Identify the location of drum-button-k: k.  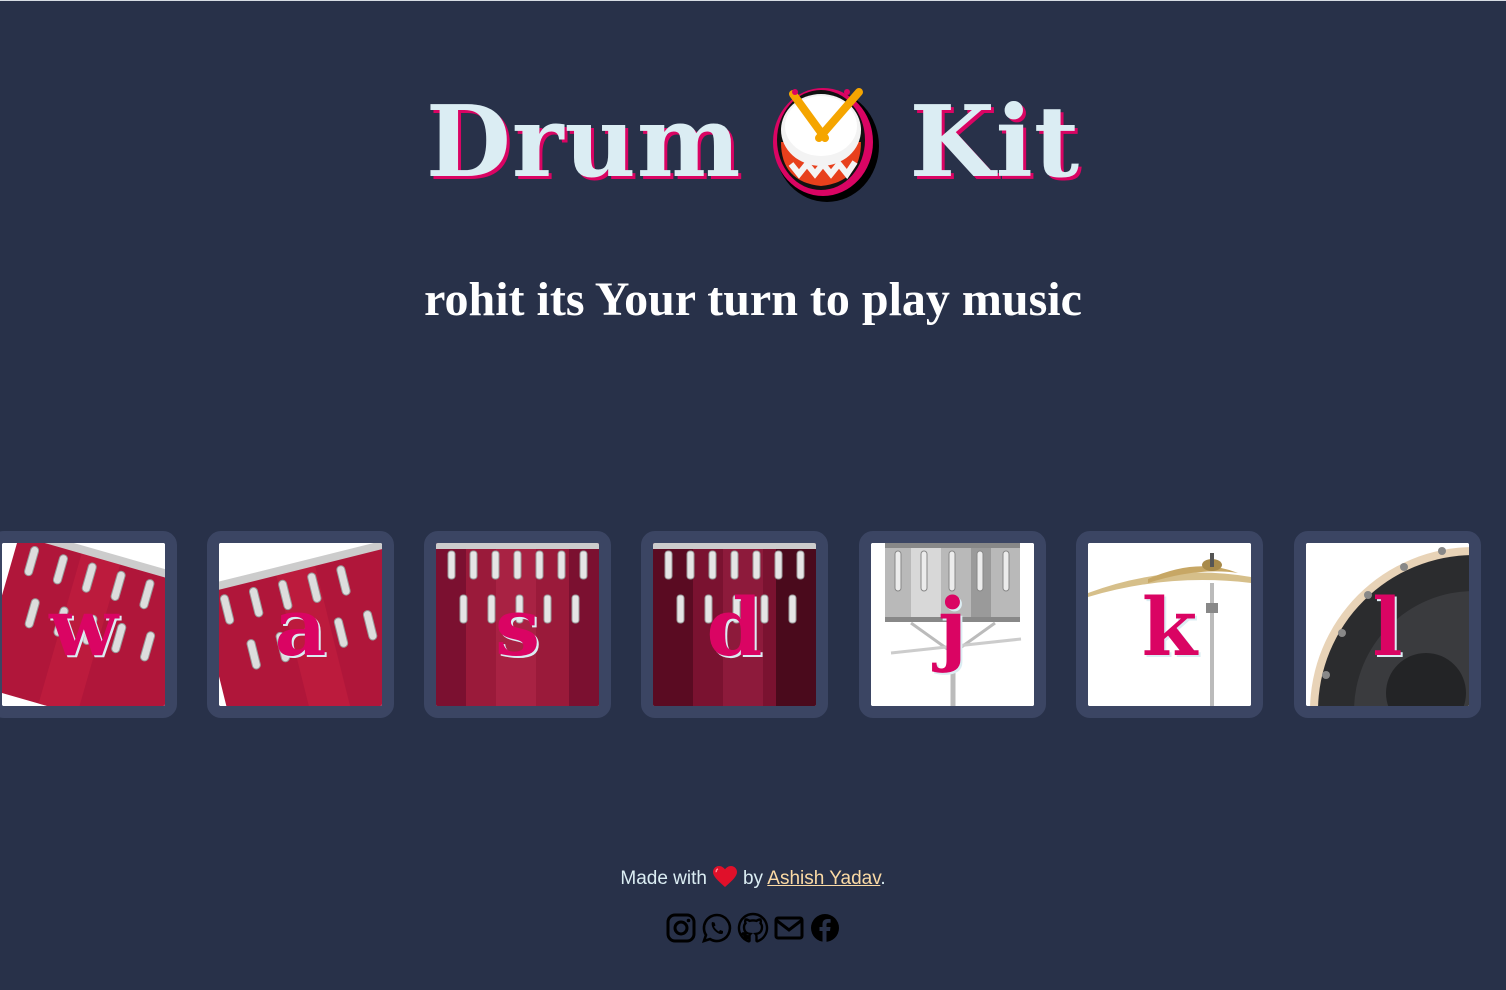
(1169, 624).